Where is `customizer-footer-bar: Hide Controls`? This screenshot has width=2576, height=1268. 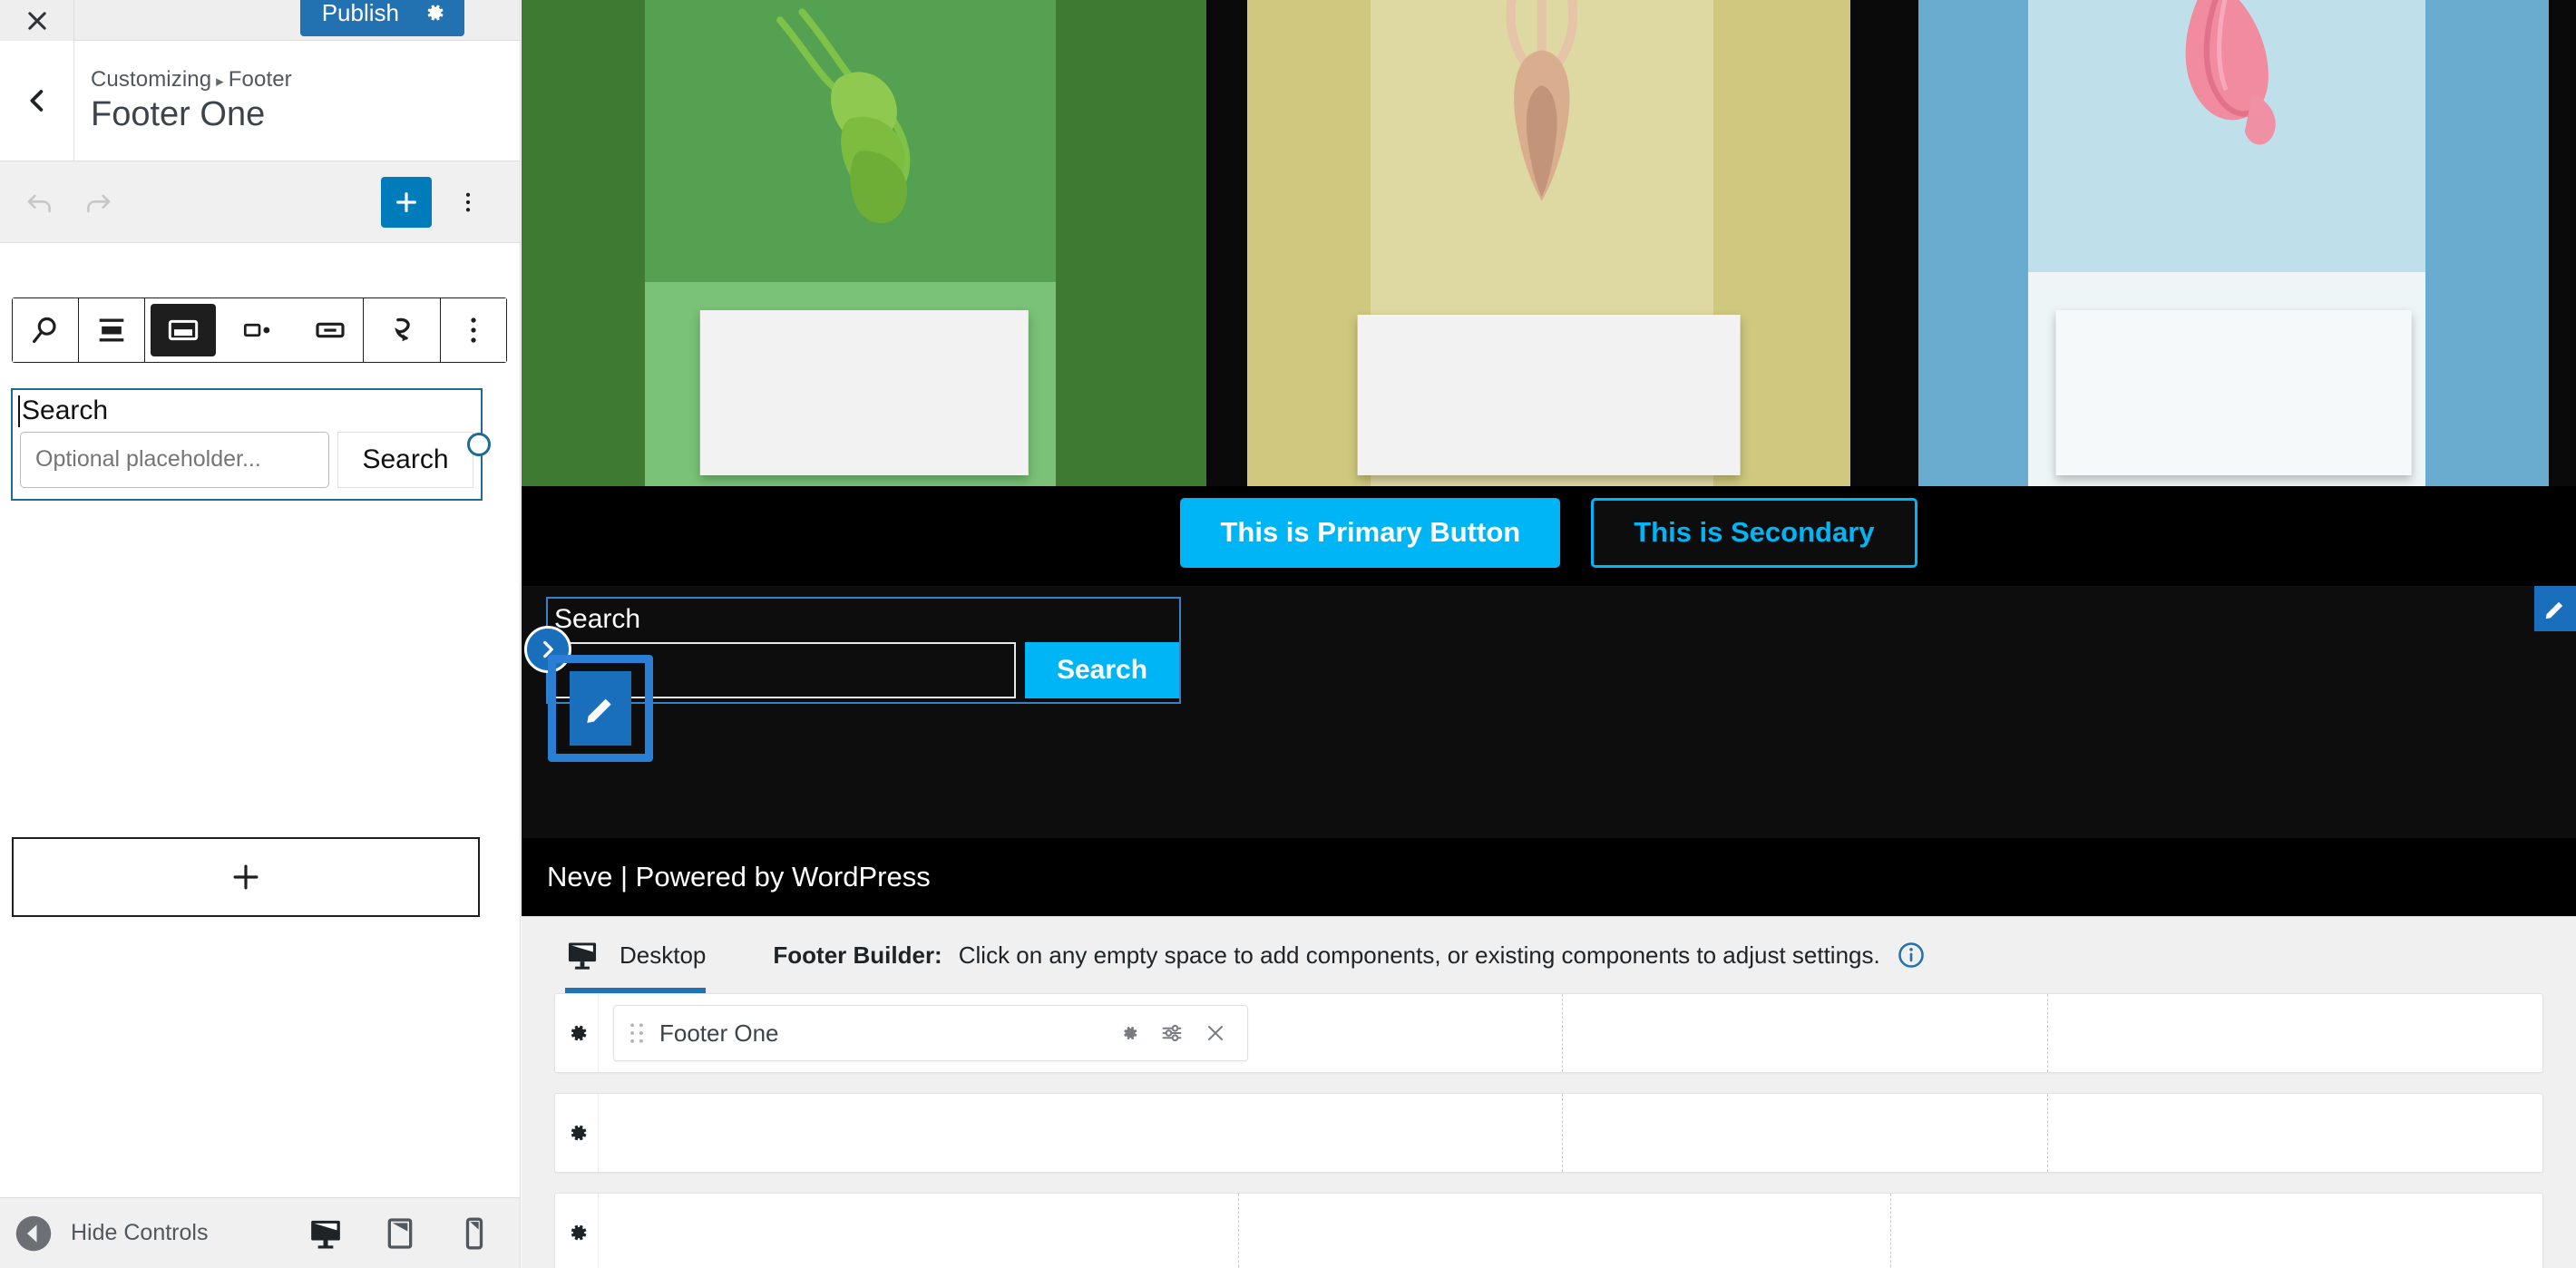 customizer-footer-bar: Hide Controls is located at coordinates (260, 1232).